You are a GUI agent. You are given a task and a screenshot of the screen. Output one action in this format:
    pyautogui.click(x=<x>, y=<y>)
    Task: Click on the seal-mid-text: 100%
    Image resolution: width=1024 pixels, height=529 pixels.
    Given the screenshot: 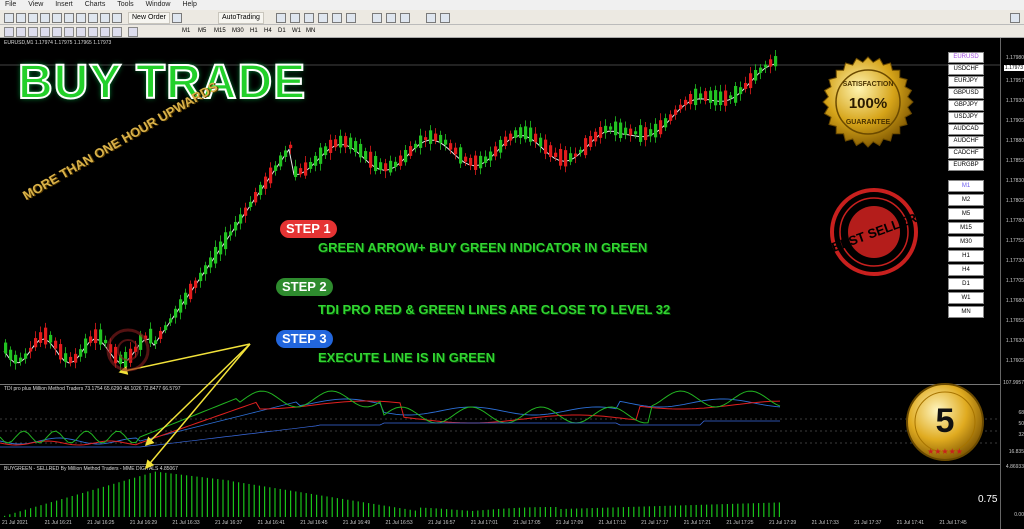 What is the action you would take?
    pyautogui.click(x=868, y=103)
    